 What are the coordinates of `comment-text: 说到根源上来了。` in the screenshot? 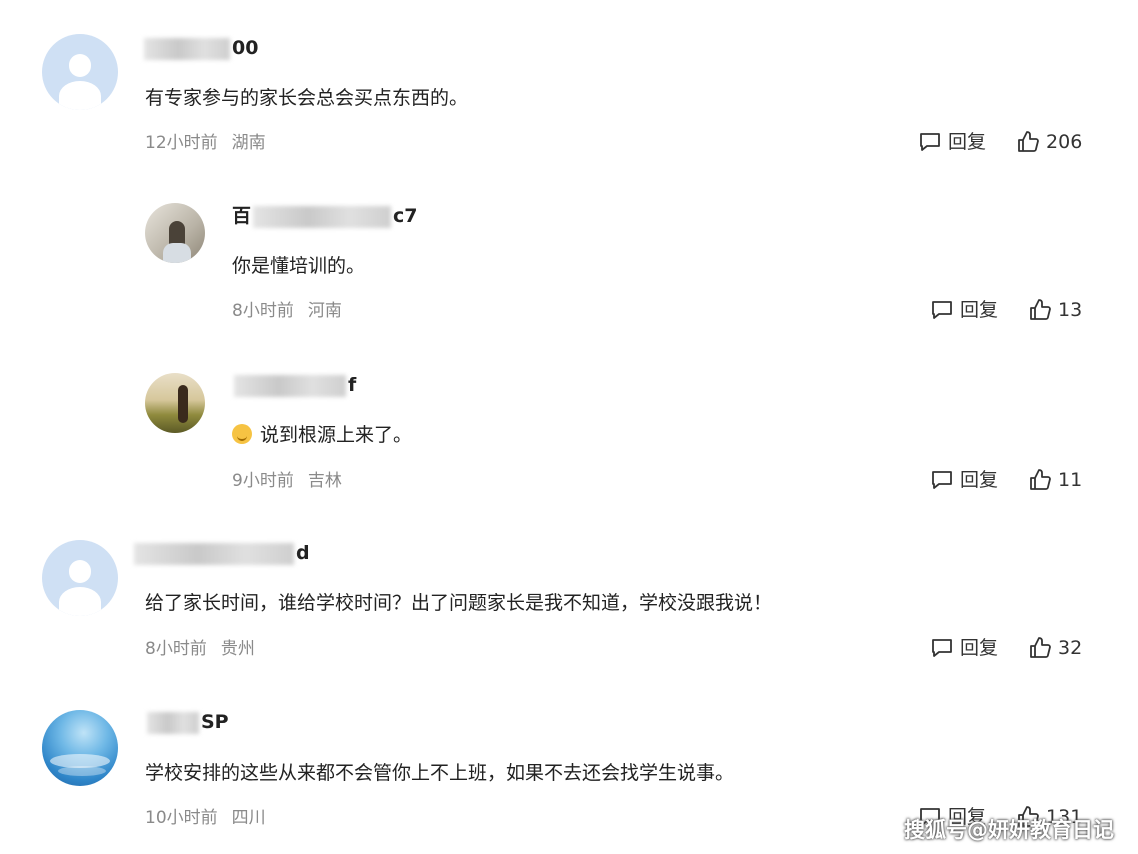 It's located at (322, 435).